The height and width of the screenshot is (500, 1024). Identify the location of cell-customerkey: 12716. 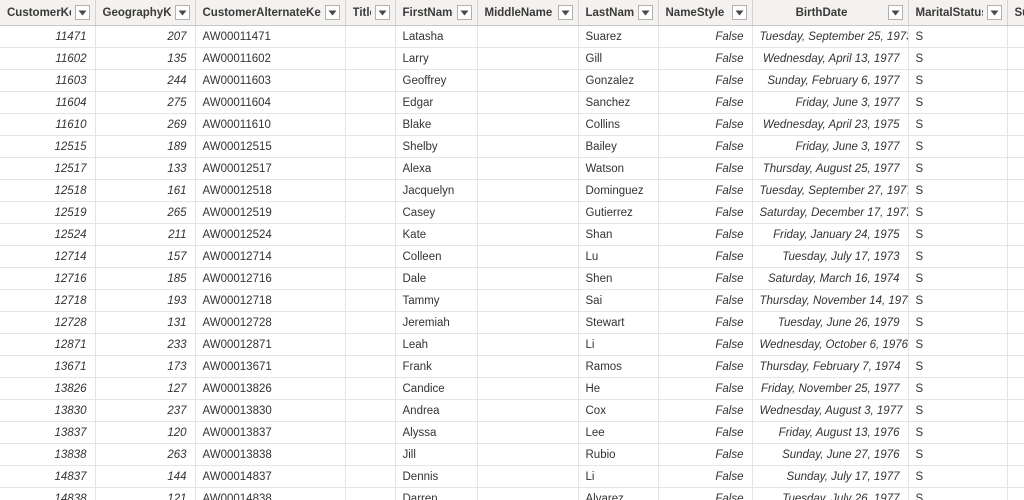
(48, 278).